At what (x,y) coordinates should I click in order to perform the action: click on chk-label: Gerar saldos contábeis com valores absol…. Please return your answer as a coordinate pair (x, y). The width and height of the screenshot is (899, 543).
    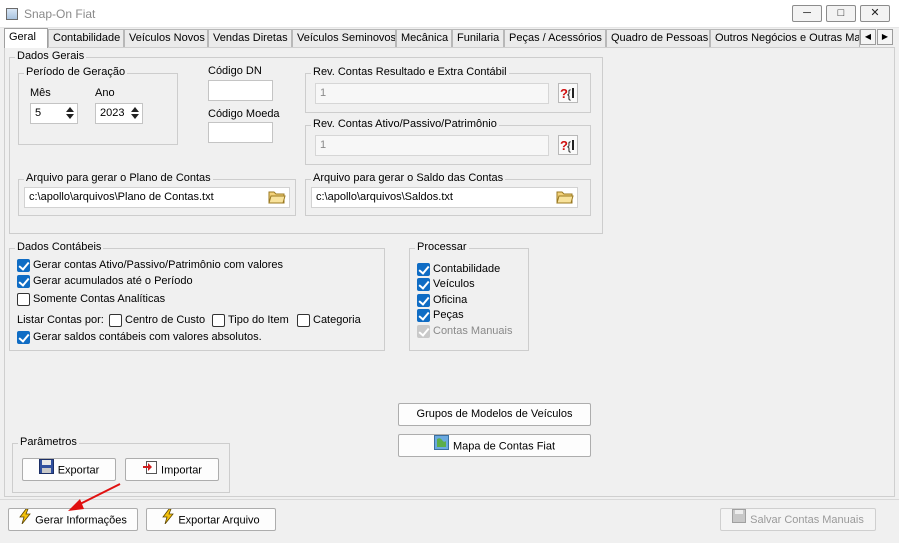
    Looking at the image, I should click on (147, 337).